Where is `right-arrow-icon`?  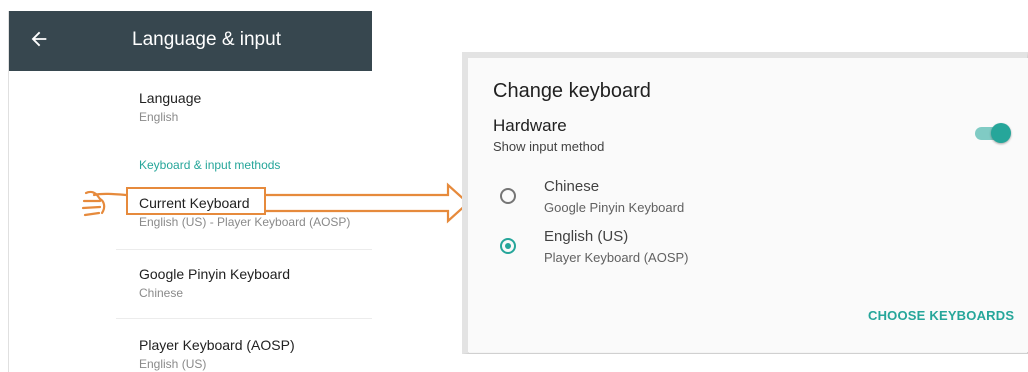
right-arrow-icon is located at coordinates (367, 203).